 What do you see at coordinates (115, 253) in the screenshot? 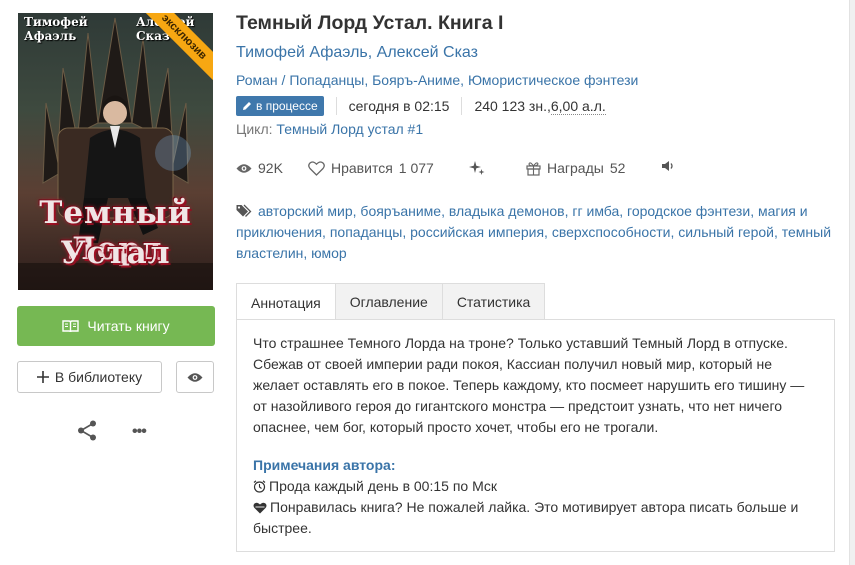
I see `cover-title-line2: Устал` at bounding box center [115, 253].